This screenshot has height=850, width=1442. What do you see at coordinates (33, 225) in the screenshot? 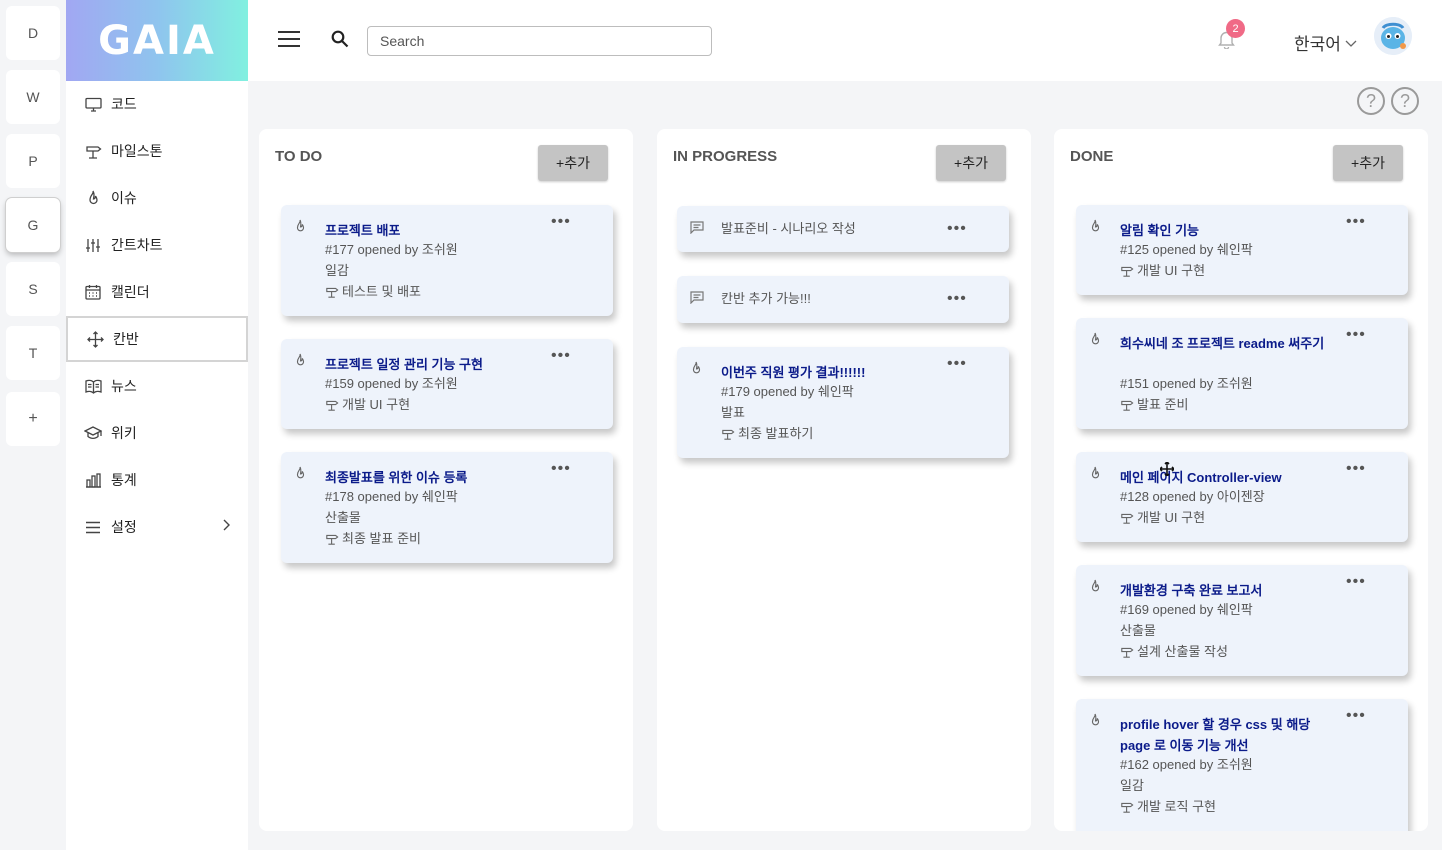
I see `project-g-button: G` at bounding box center [33, 225].